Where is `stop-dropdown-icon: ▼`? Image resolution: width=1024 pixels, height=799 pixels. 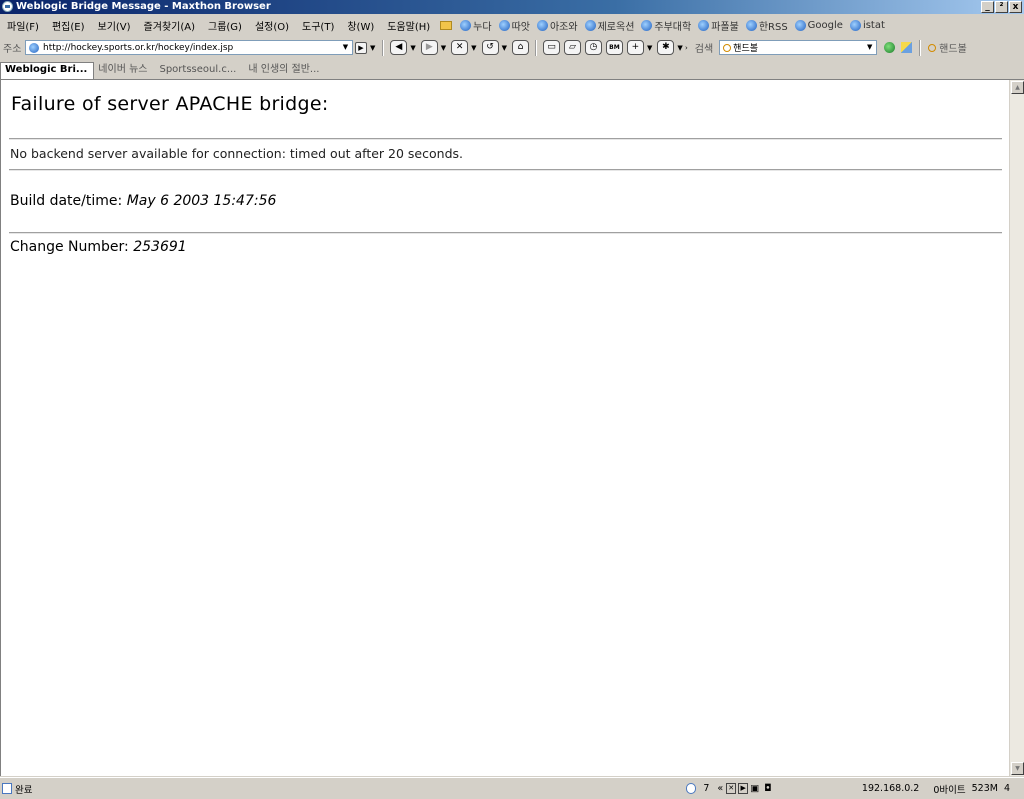
stop-dropdown-icon: ▼ is located at coordinates (473, 48).